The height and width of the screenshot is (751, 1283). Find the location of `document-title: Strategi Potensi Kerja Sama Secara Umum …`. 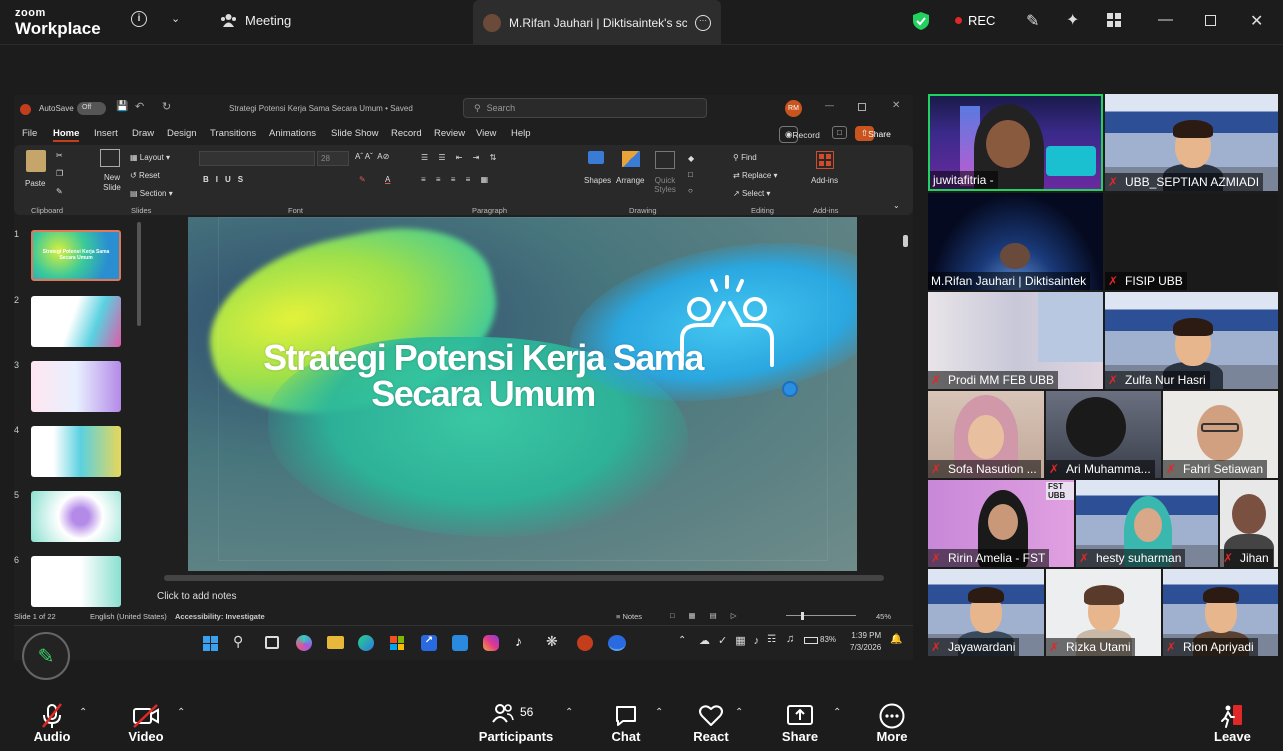

document-title: Strategi Potensi Kerja Sama Secara Umum … is located at coordinates (321, 108).